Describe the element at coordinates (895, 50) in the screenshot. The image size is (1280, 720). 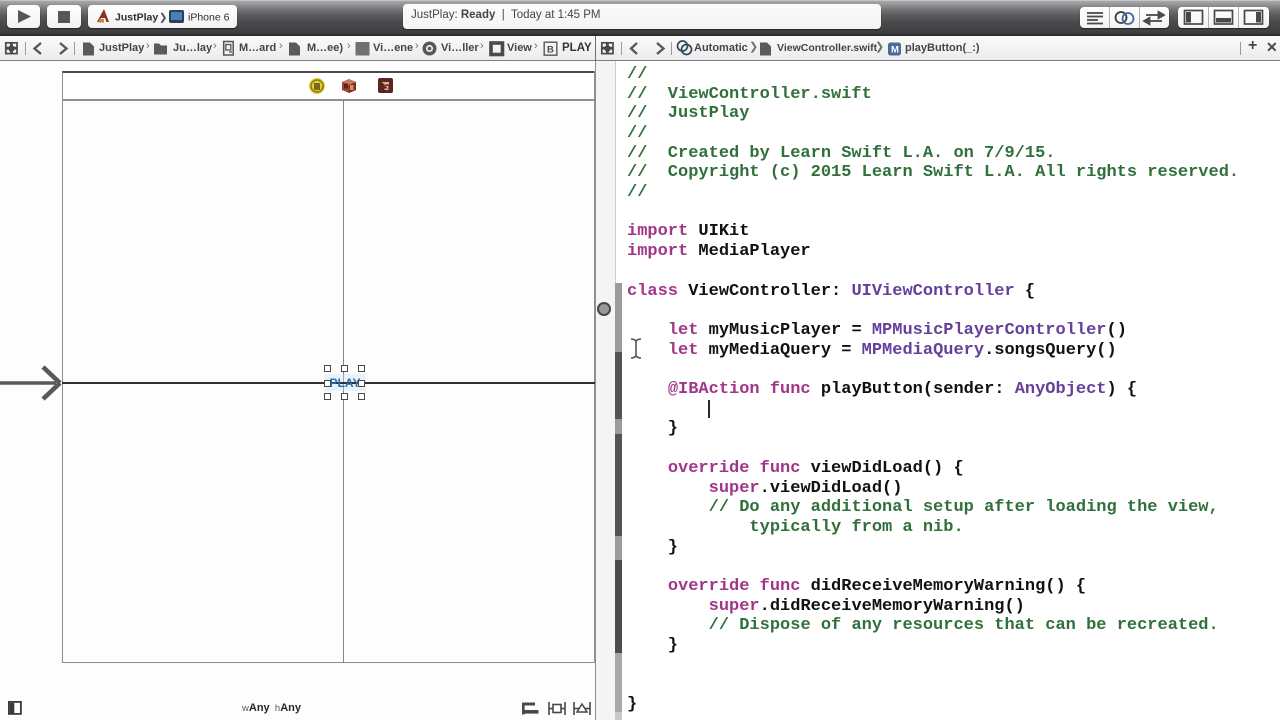
I see `svg-text: M` at that location.